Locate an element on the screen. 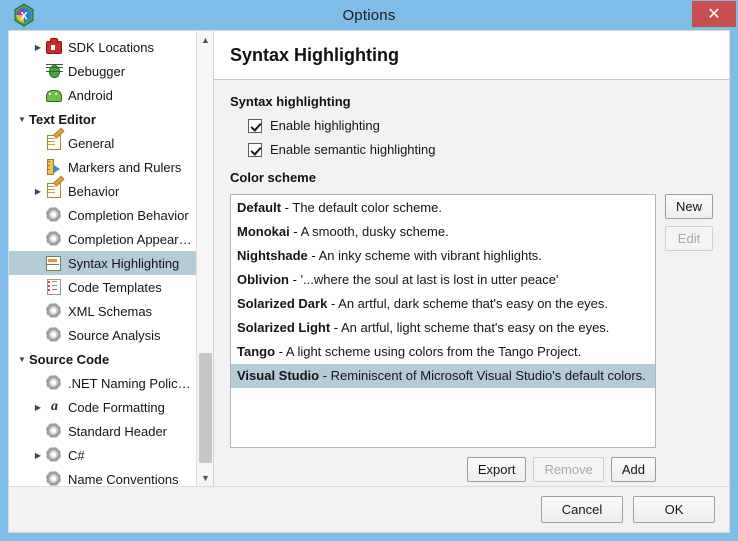 This screenshot has height=541, width=738. scroll-up-icon: ▲ is located at coordinates (205, 39).